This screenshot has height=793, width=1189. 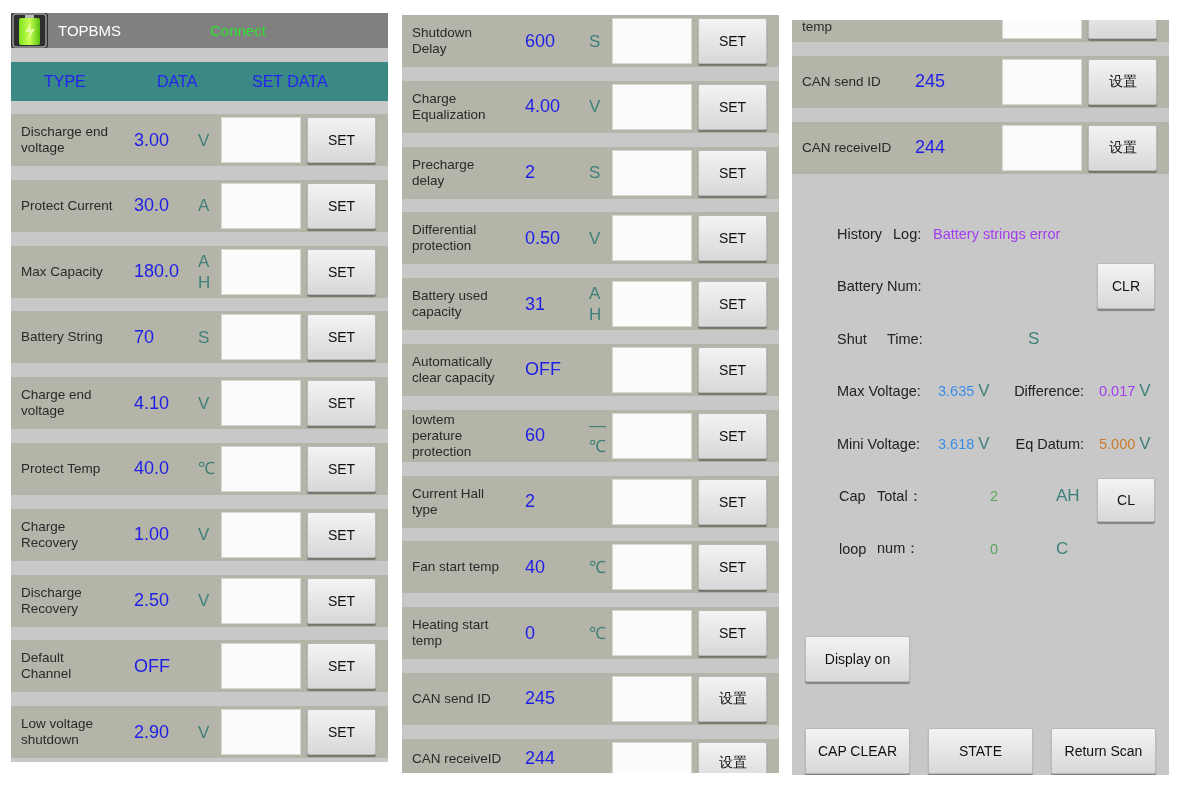 I want to click on status-label: Total：, so click(x=900, y=496).